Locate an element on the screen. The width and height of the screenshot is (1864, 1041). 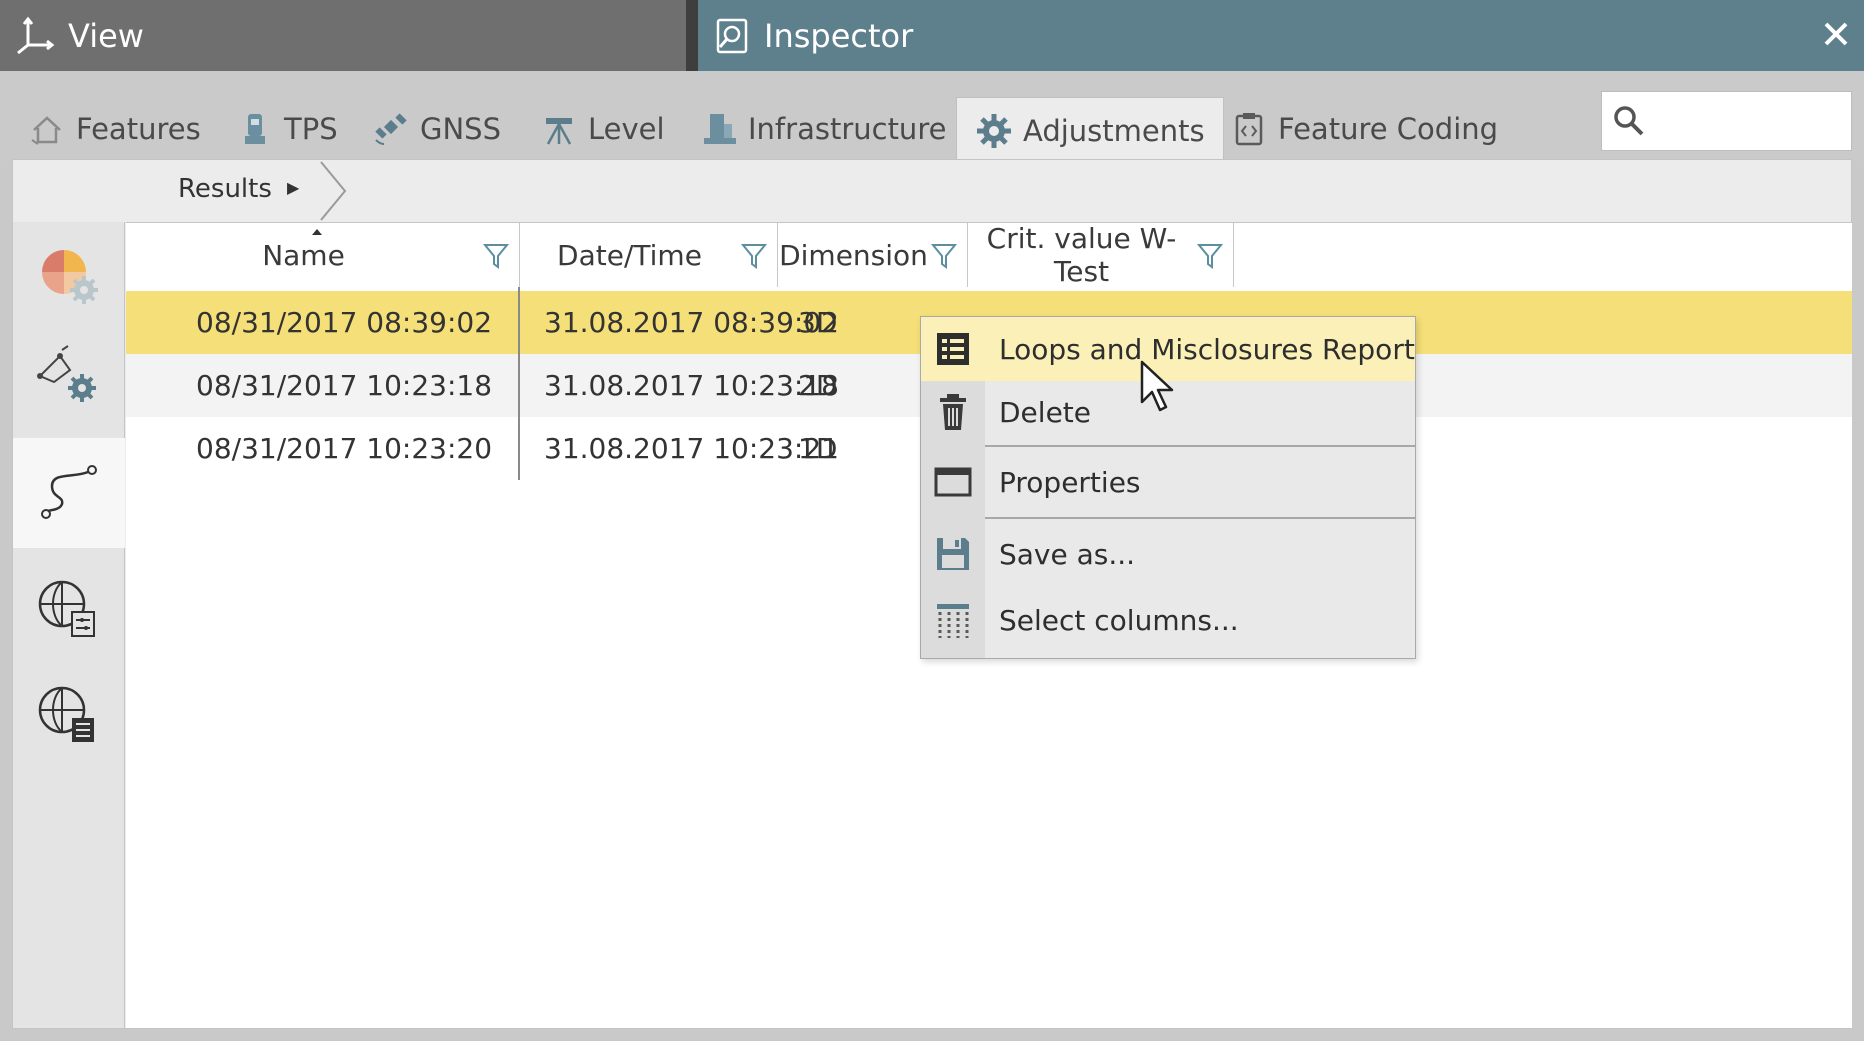
cell-name: 08/31/2017 08:39:02 is located at coordinates (344, 322).